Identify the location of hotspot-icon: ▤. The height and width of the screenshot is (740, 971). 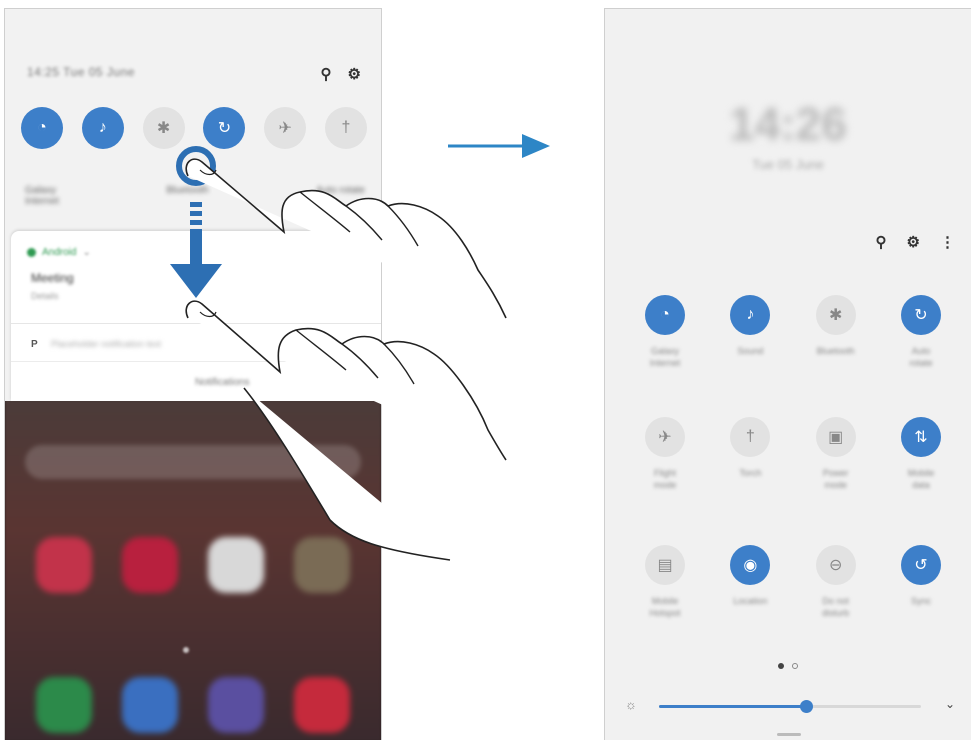
(665, 565).